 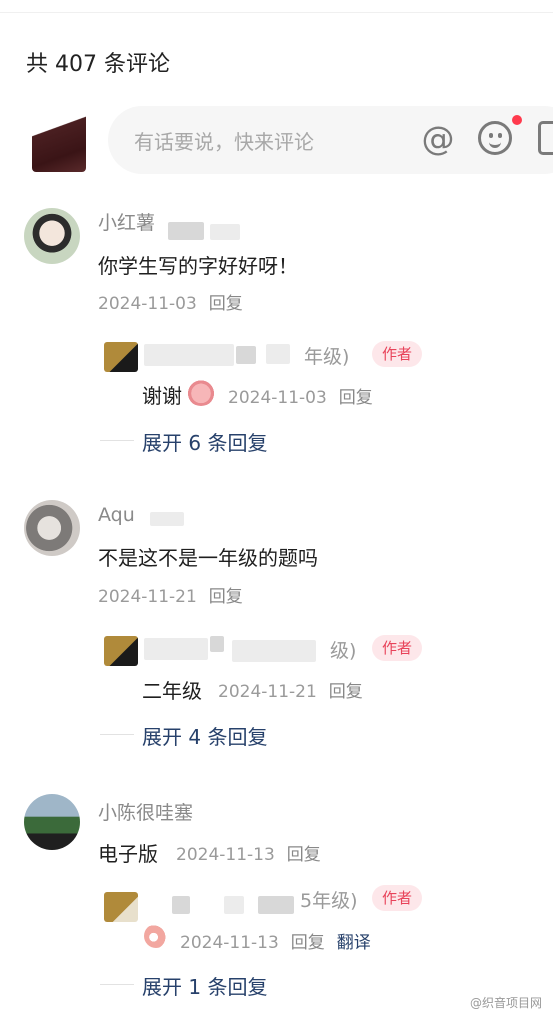 What do you see at coordinates (201, 392) in the screenshot?
I see `pig-sticker-icon` at bounding box center [201, 392].